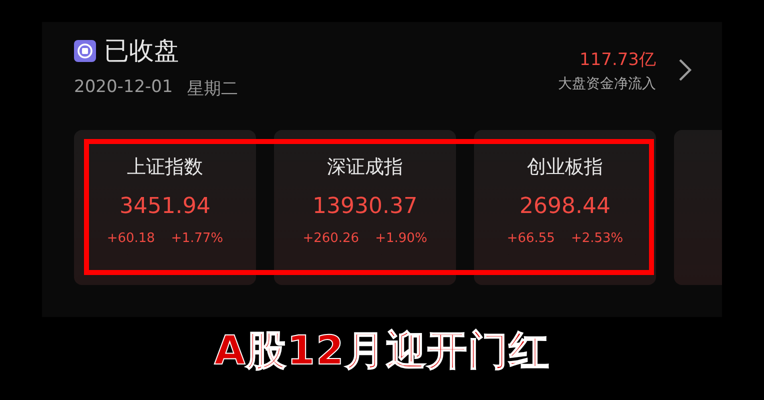  Describe the element at coordinates (401, 238) in the screenshot. I see `index-percent: +1.90%` at that location.